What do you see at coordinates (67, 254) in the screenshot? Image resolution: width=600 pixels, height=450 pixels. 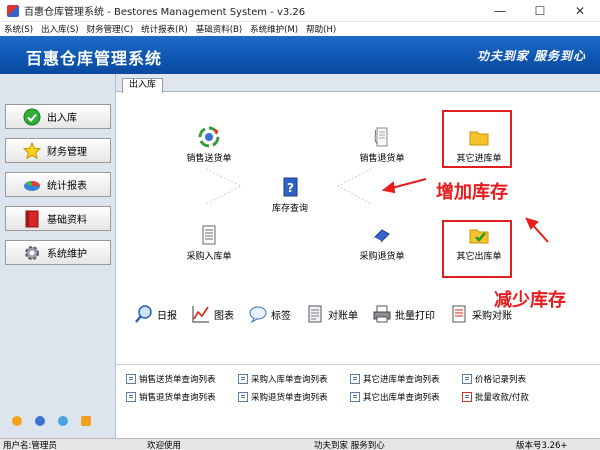 I see `sidebar-item-label: 系统维护` at bounding box center [67, 254].